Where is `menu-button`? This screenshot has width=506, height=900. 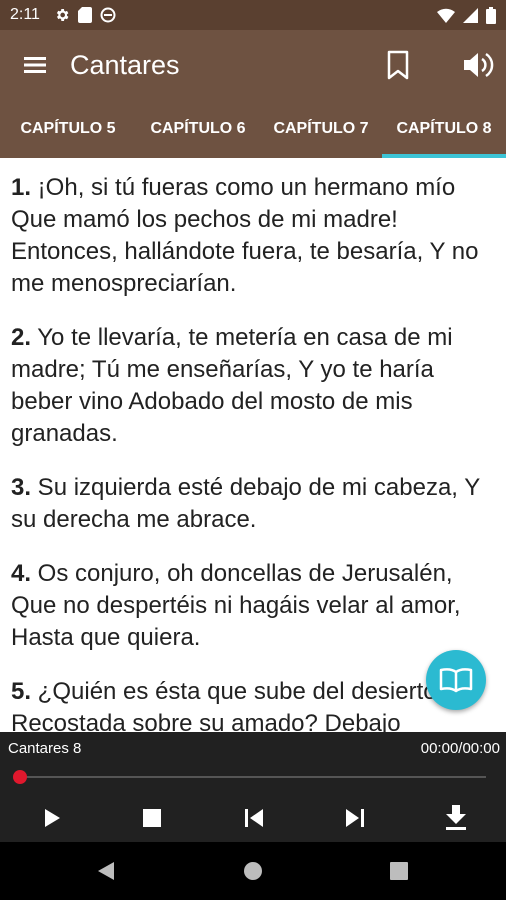 menu-button is located at coordinates (35, 65).